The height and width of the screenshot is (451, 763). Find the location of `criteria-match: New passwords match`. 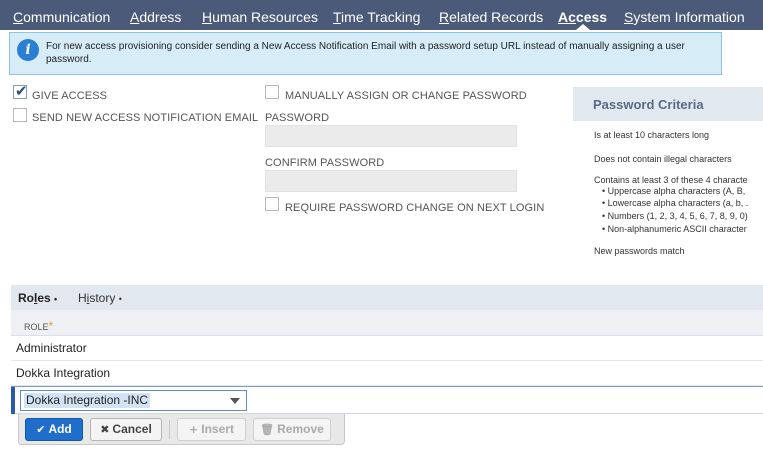

criteria-match: New passwords match is located at coordinates (639, 251).